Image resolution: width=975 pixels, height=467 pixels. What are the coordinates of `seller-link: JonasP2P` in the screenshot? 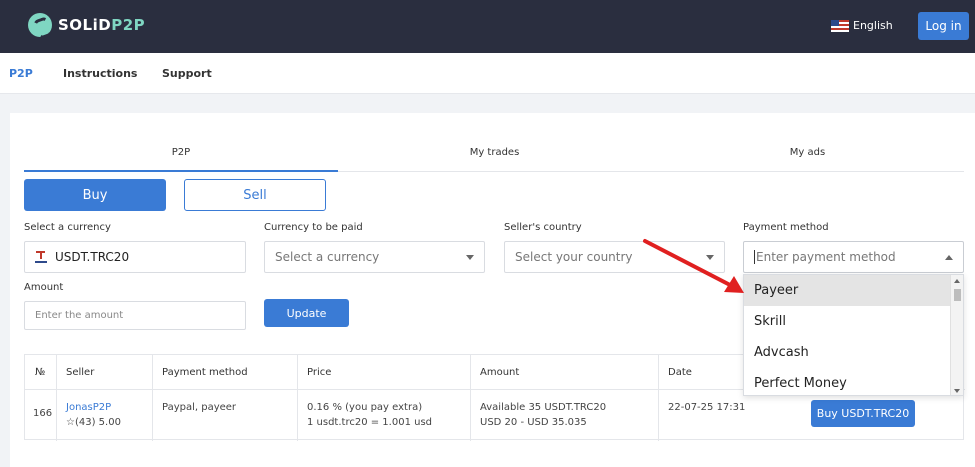 It's located at (93, 407).